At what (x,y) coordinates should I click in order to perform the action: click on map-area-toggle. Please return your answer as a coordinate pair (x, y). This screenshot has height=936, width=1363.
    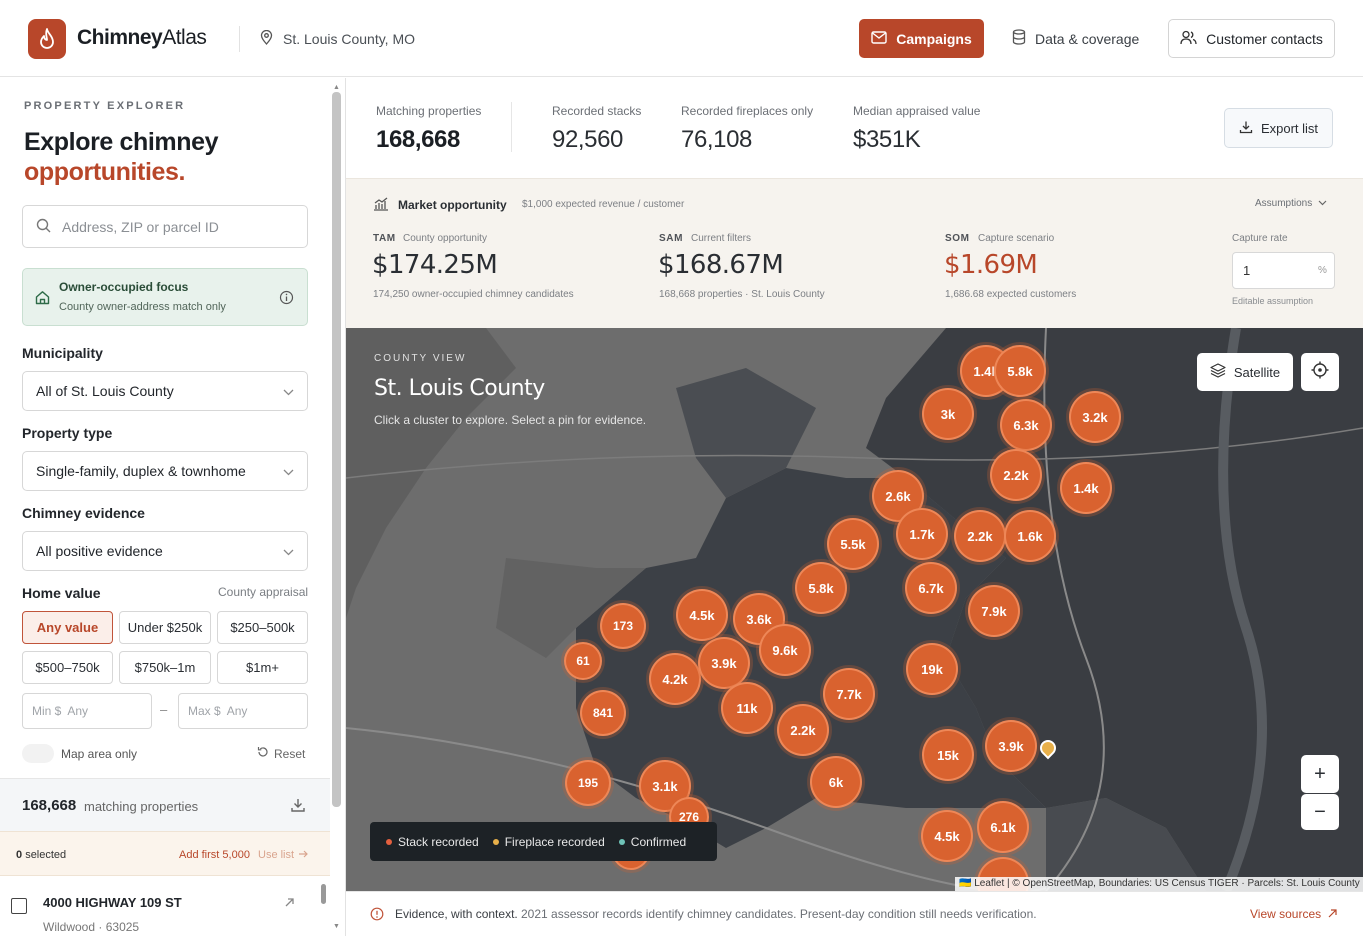
    Looking at the image, I should click on (38, 753).